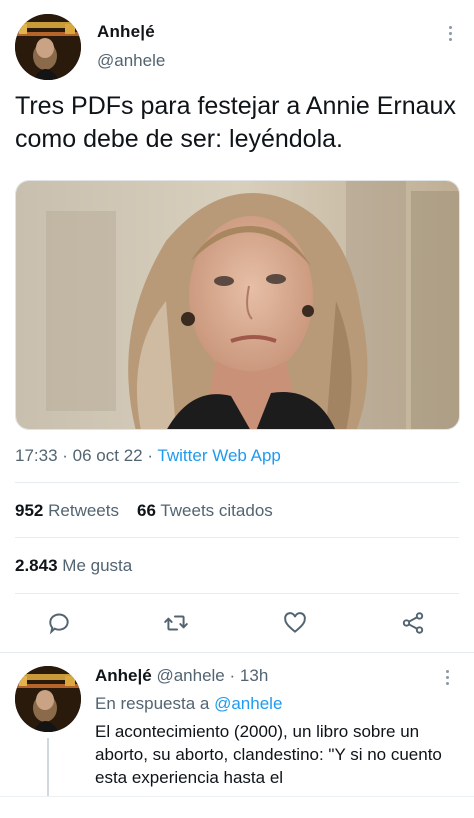 Image resolution: width=474 pixels, height=818 pixels. Describe the element at coordinates (237, 807) in the screenshot. I see `bottom-bar` at that location.